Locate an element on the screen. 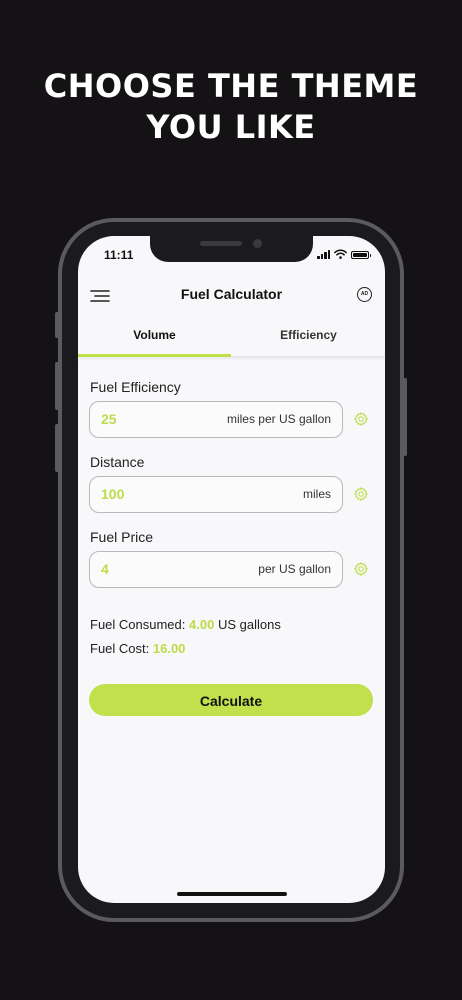 The image size is (462, 1000). phone-power-button is located at coordinates (404, 417).